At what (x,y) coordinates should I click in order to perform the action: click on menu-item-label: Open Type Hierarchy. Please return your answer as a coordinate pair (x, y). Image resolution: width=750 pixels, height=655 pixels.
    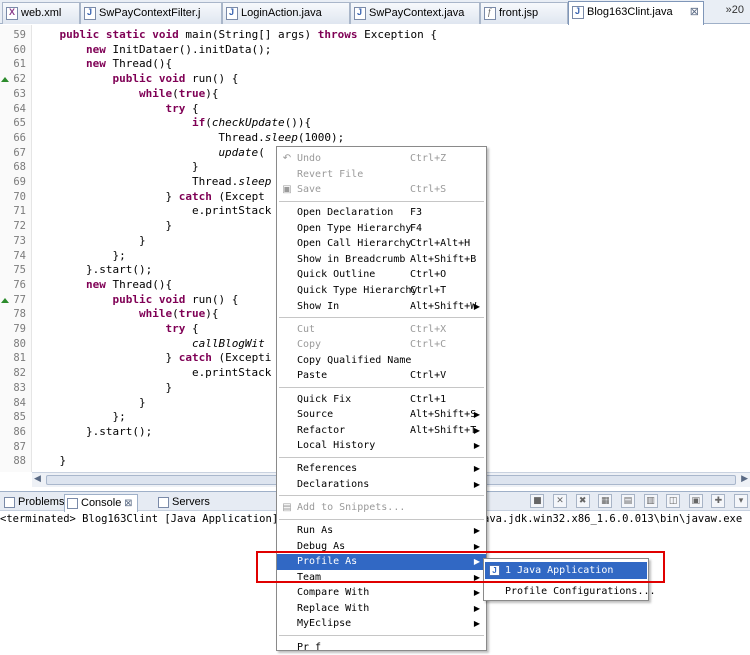
    Looking at the image, I should click on (354, 228).